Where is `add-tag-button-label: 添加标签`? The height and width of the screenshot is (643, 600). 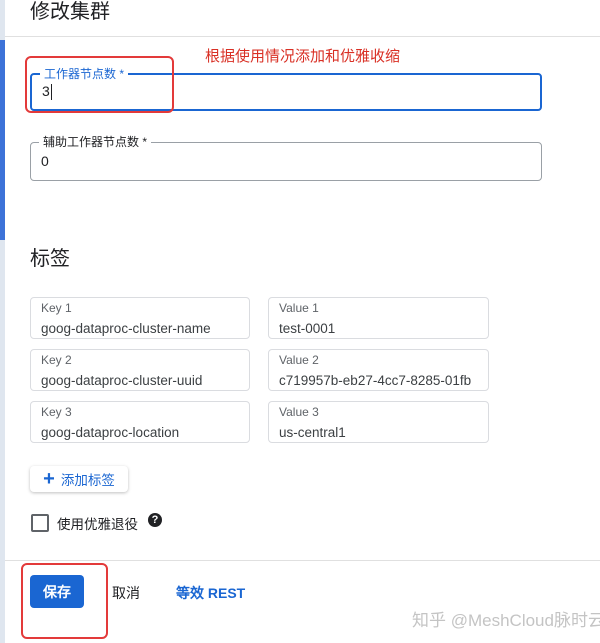
add-tag-button-label: 添加标签 is located at coordinates (87, 480).